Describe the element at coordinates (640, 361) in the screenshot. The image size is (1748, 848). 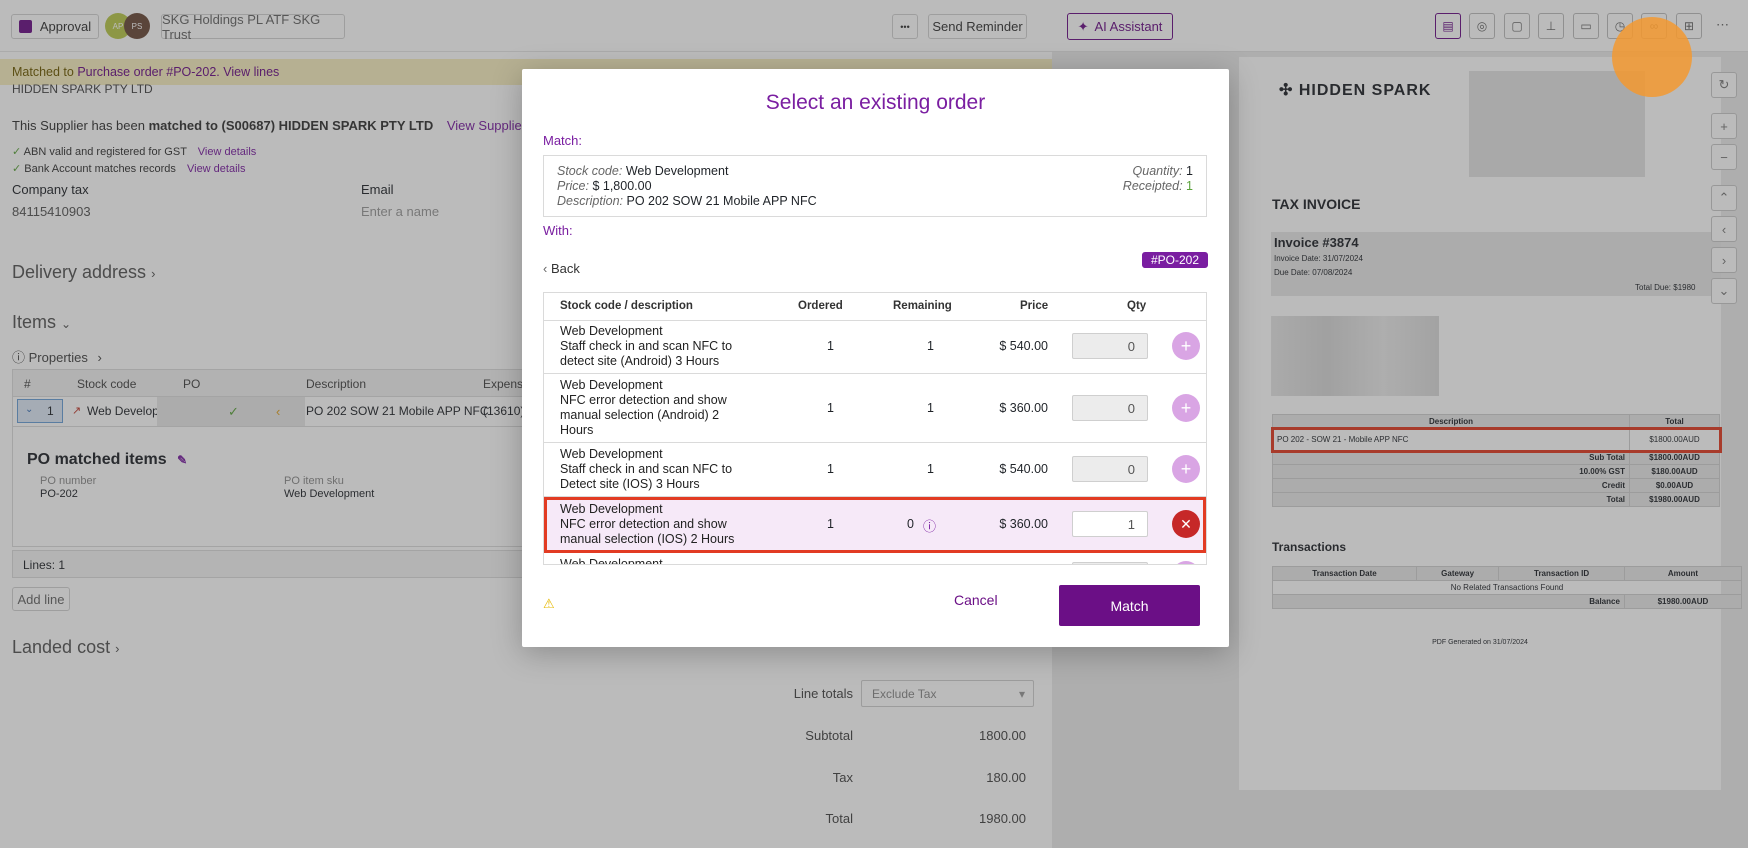
I see `row-desc-line: detect site (Android) 3 Hours` at that location.